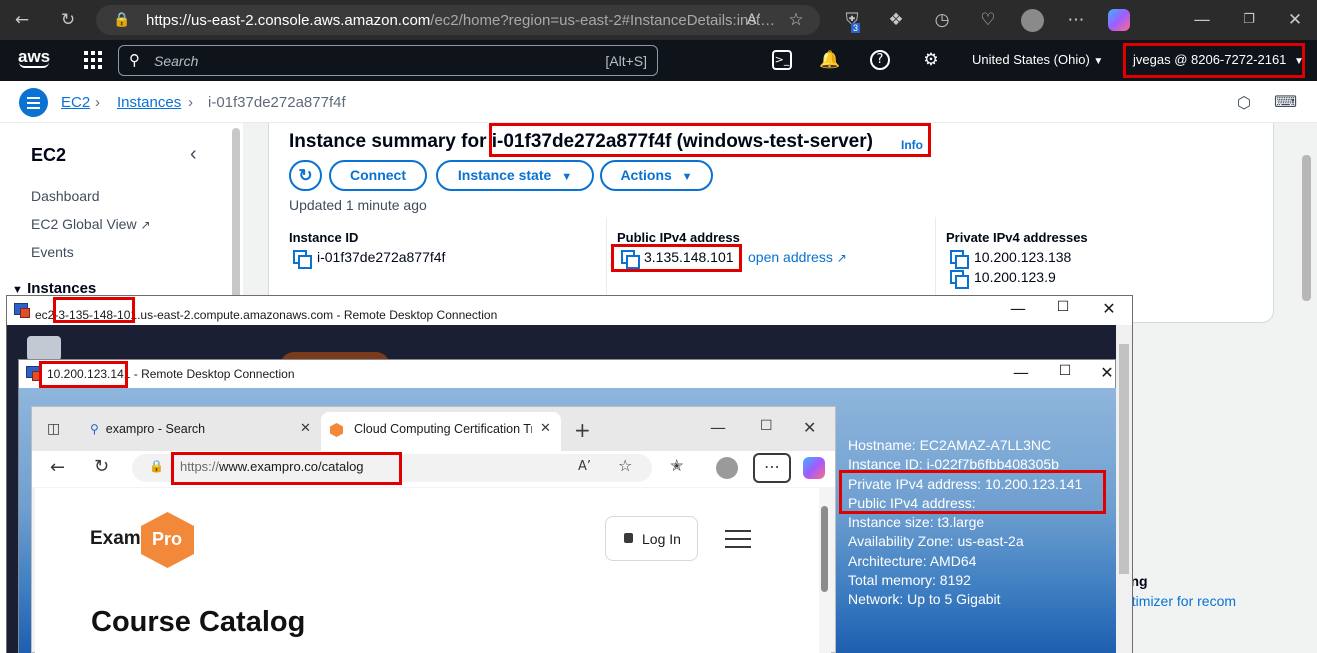 The image size is (1317, 653). Describe the element at coordinates (738, 539) in the screenshot. I see `hamburger-menu-icon` at that location.